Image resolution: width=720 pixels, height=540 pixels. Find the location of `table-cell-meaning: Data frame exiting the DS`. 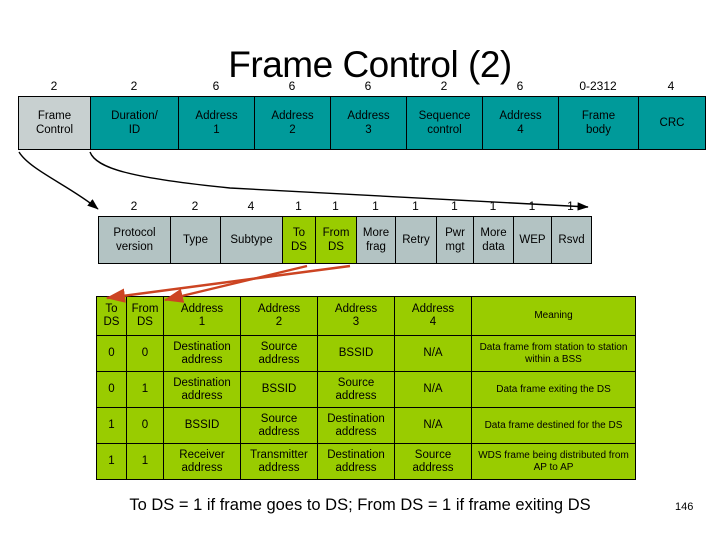

table-cell-meaning: Data frame exiting the DS is located at coordinates (553, 389).